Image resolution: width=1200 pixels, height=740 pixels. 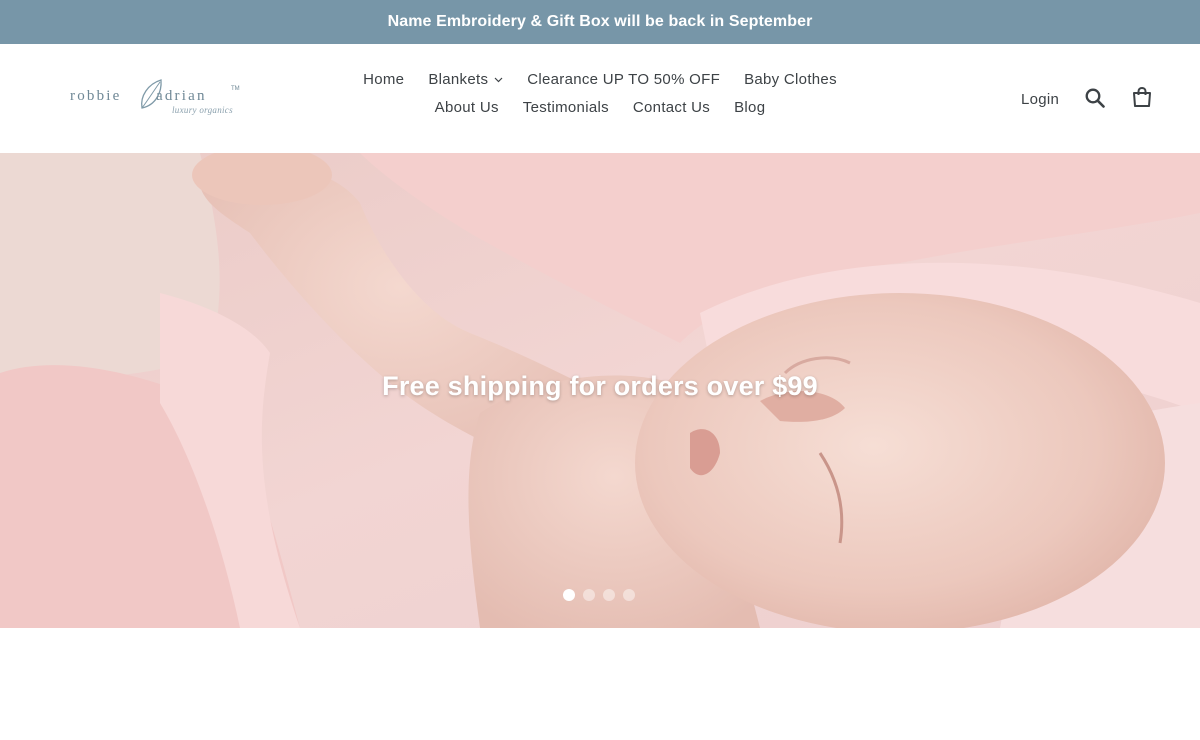 I want to click on search-icon, so click(x=1095, y=98).